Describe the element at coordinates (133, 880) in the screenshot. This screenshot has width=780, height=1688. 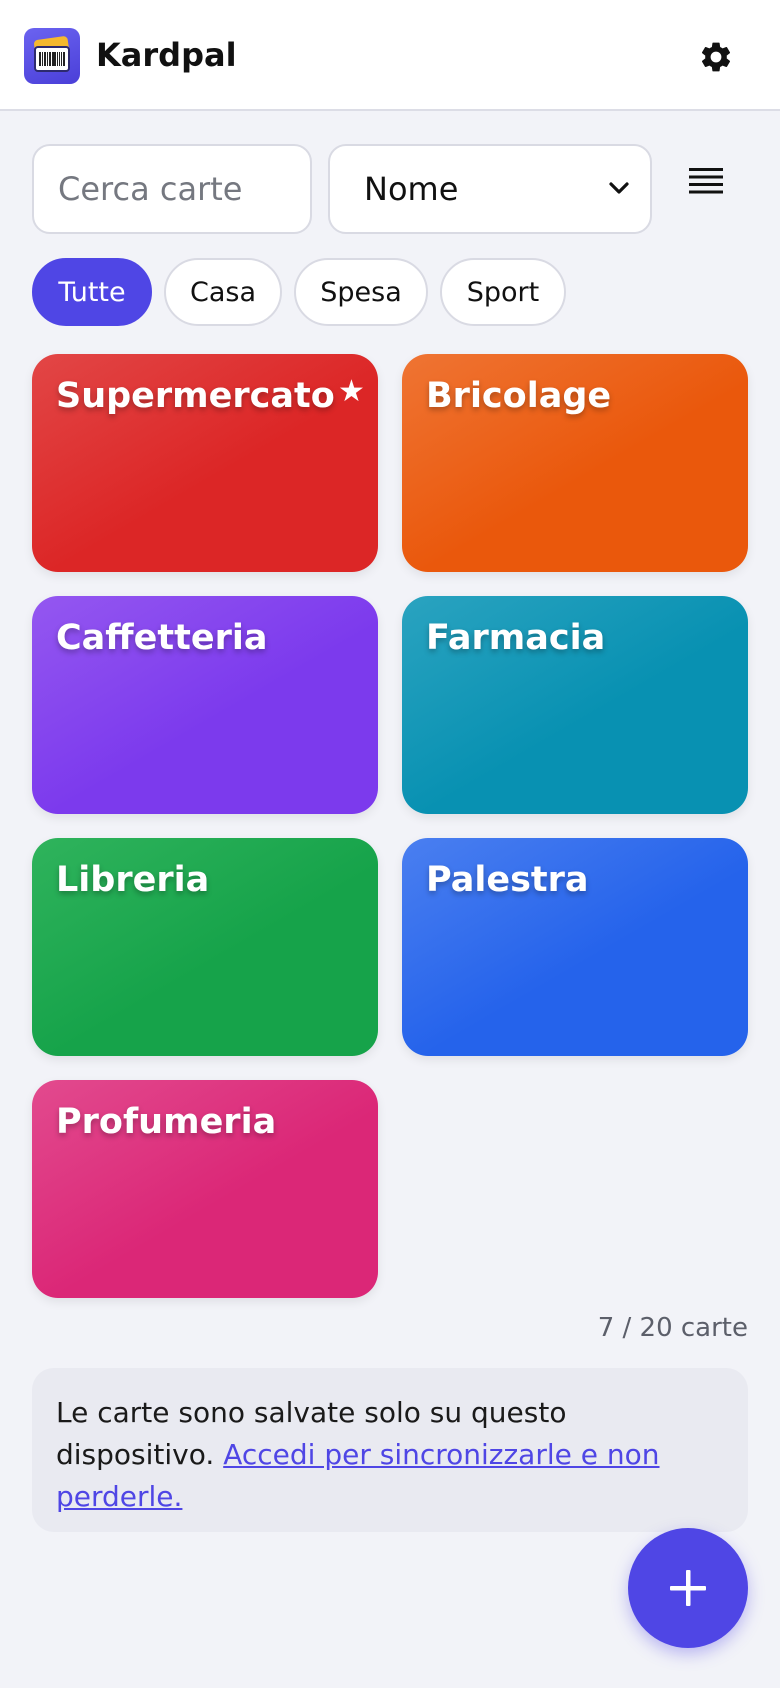
I see `card-name: Libreria` at that location.